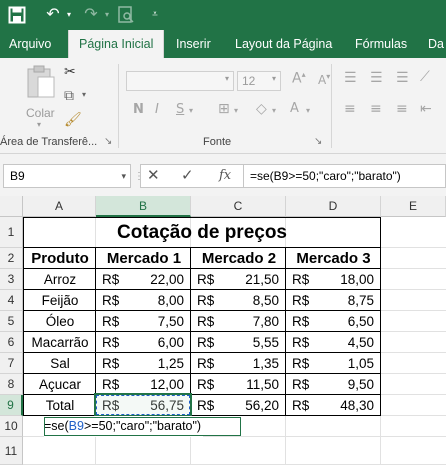  Describe the element at coordinates (140, 342) in the screenshot. I see `price-cell-m1: 6,00` at that location.